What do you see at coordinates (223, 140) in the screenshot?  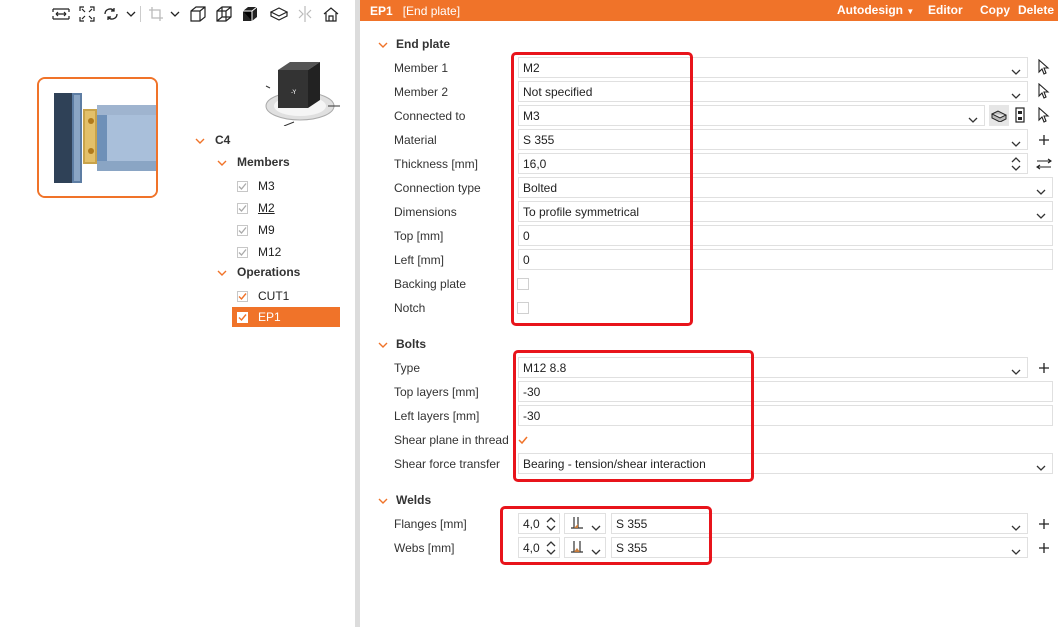 I see `tree-root-label: C4` at bounding box center [223, 140].